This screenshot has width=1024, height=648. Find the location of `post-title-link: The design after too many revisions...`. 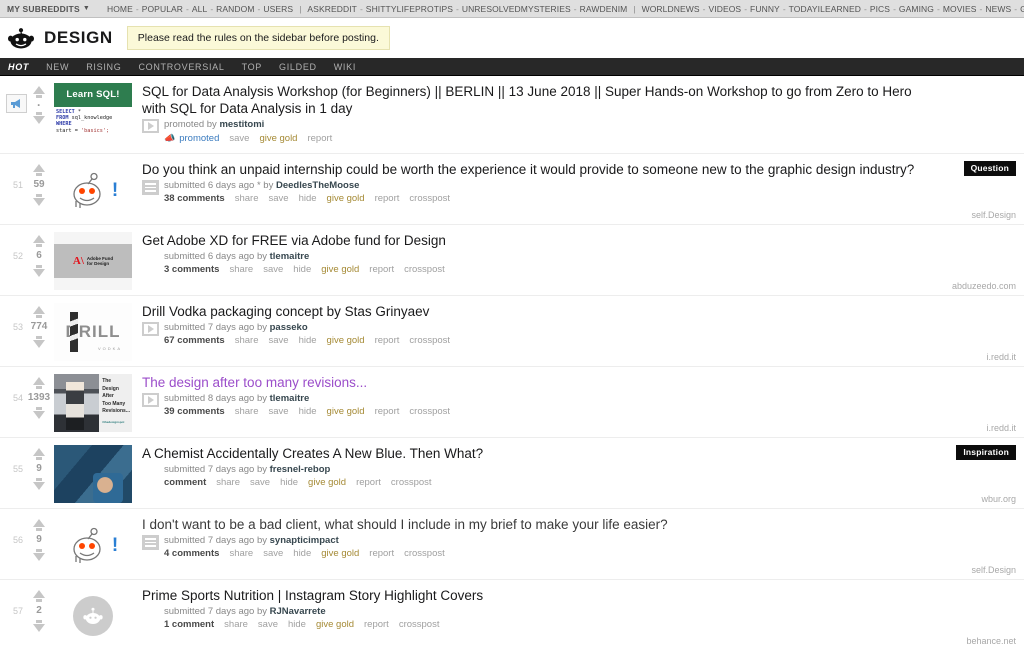

post-title-link: The design after too many revisions... is located at coordinates (538, 382).